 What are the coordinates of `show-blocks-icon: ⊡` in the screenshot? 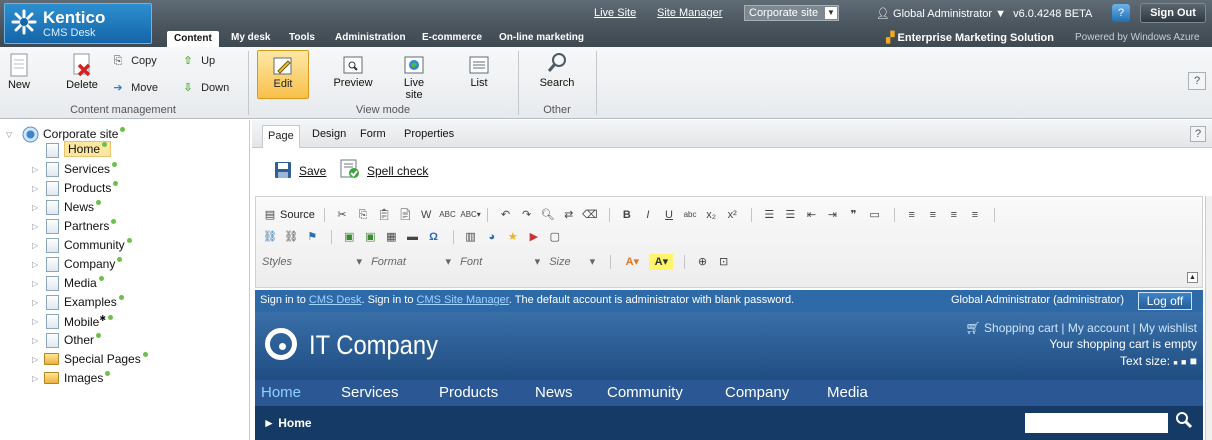 It's located at (724, 262).